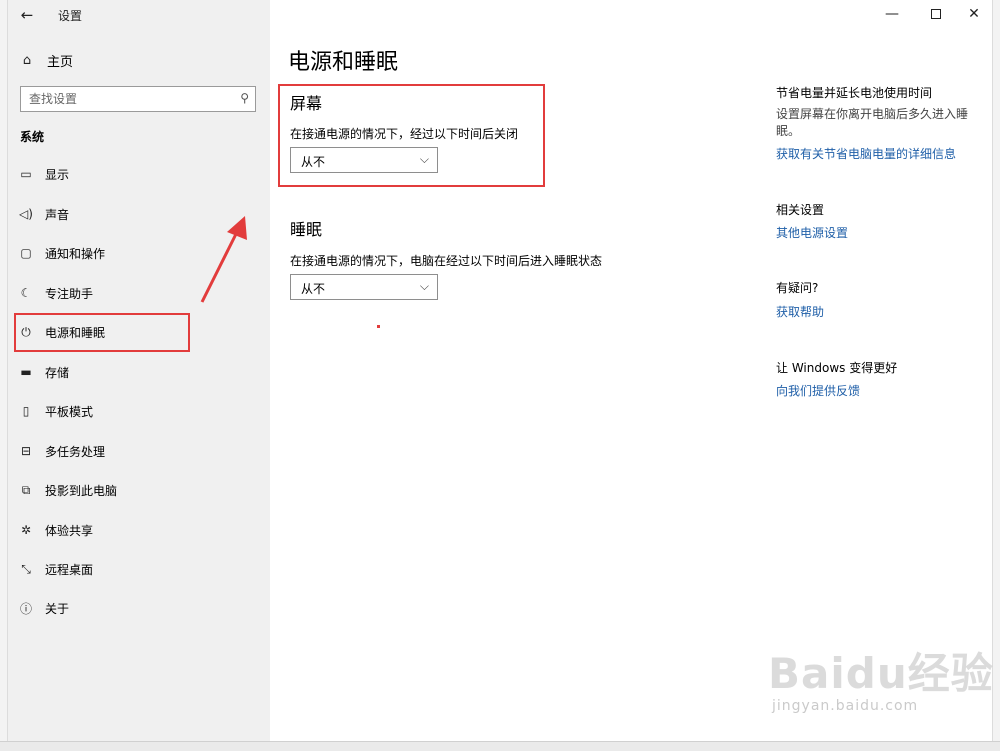  I want to click on annotation-box-screen, so click(411, 135).